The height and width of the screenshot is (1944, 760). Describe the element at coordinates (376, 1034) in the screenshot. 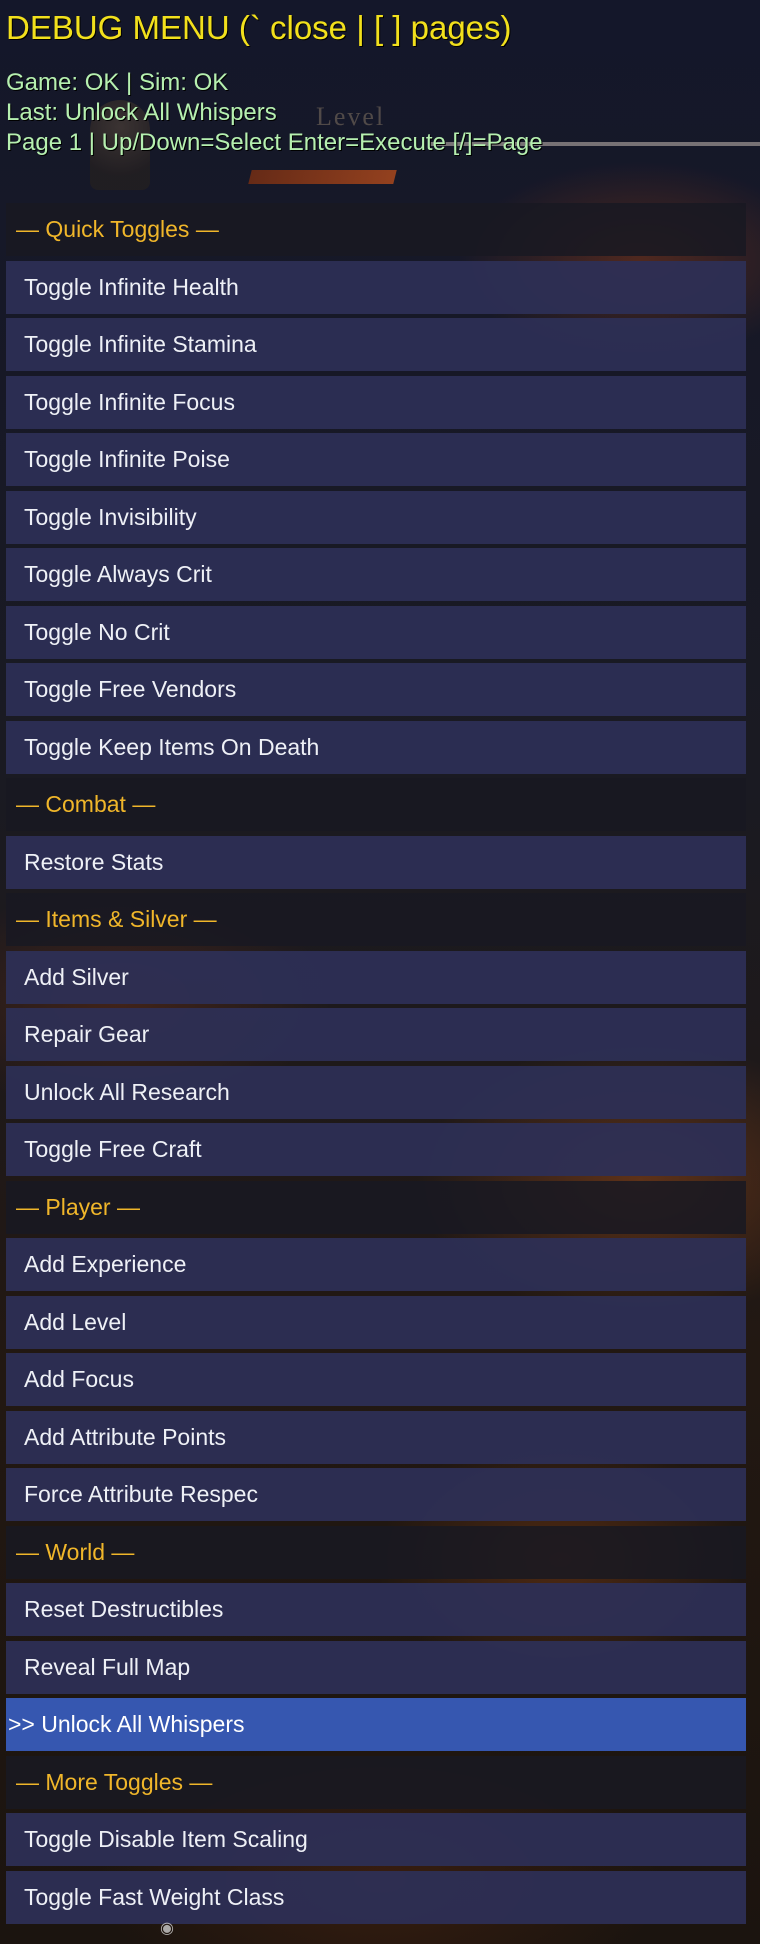

I see `menu-item-repair-gear: Repair Gear` at that location.